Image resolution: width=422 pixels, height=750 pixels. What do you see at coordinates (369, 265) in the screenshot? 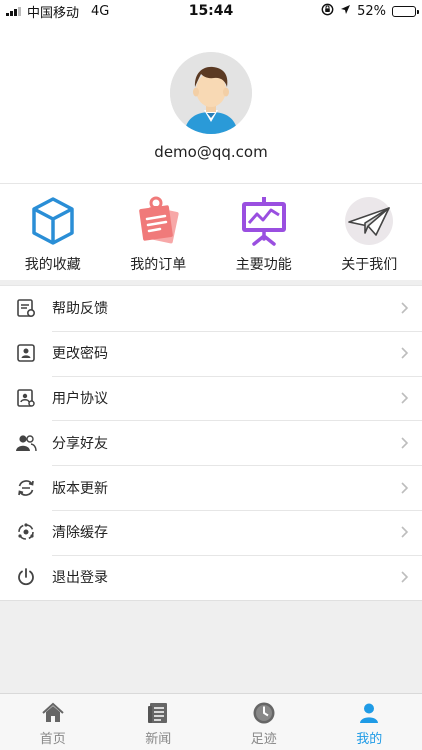
I see `quick-action-label: 关于我们` at bounding box center [369, 265].